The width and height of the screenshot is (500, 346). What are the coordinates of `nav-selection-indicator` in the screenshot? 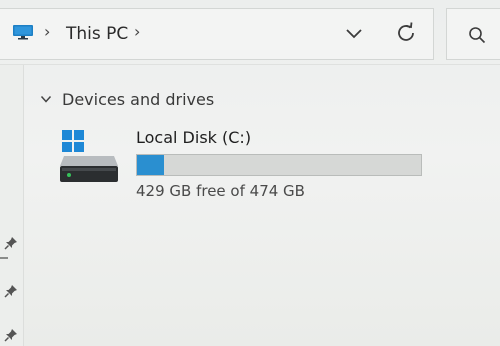 It's located at (4, 258).